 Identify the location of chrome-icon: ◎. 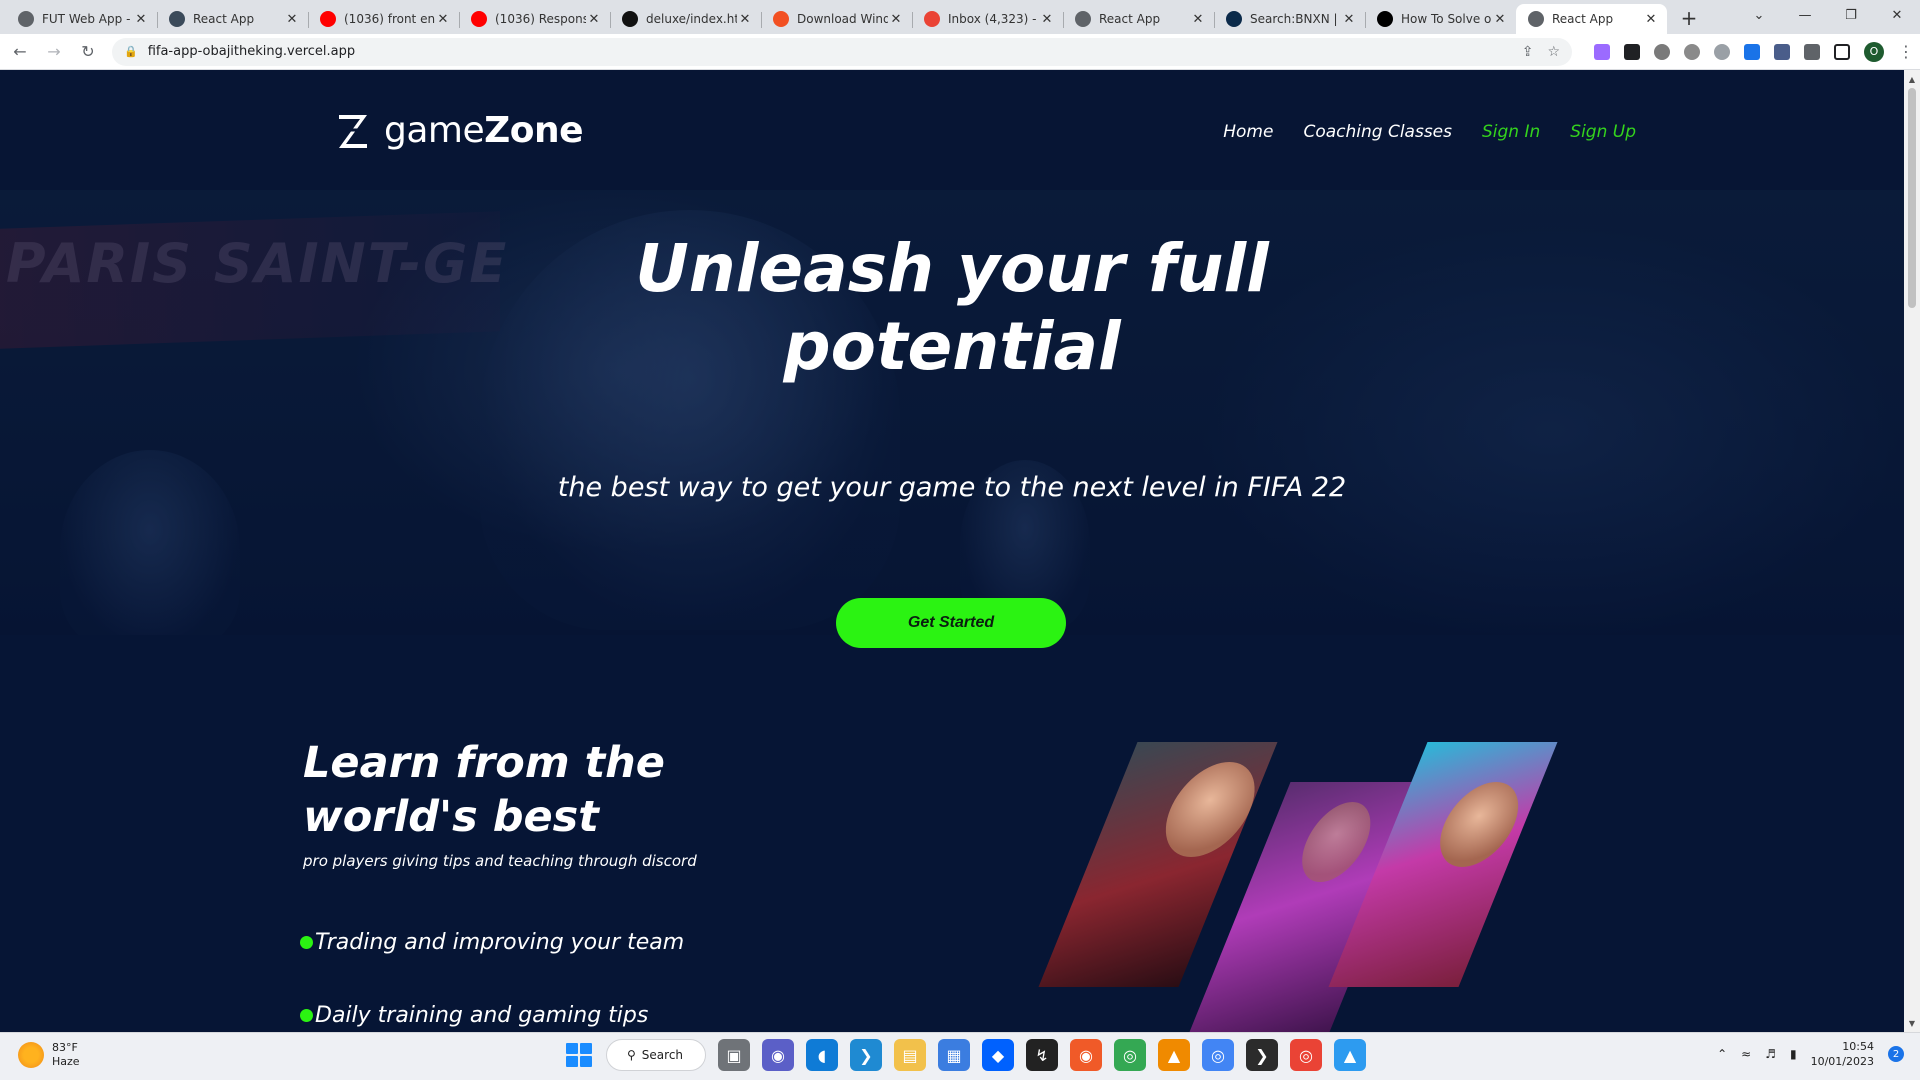
(1130, 1055).